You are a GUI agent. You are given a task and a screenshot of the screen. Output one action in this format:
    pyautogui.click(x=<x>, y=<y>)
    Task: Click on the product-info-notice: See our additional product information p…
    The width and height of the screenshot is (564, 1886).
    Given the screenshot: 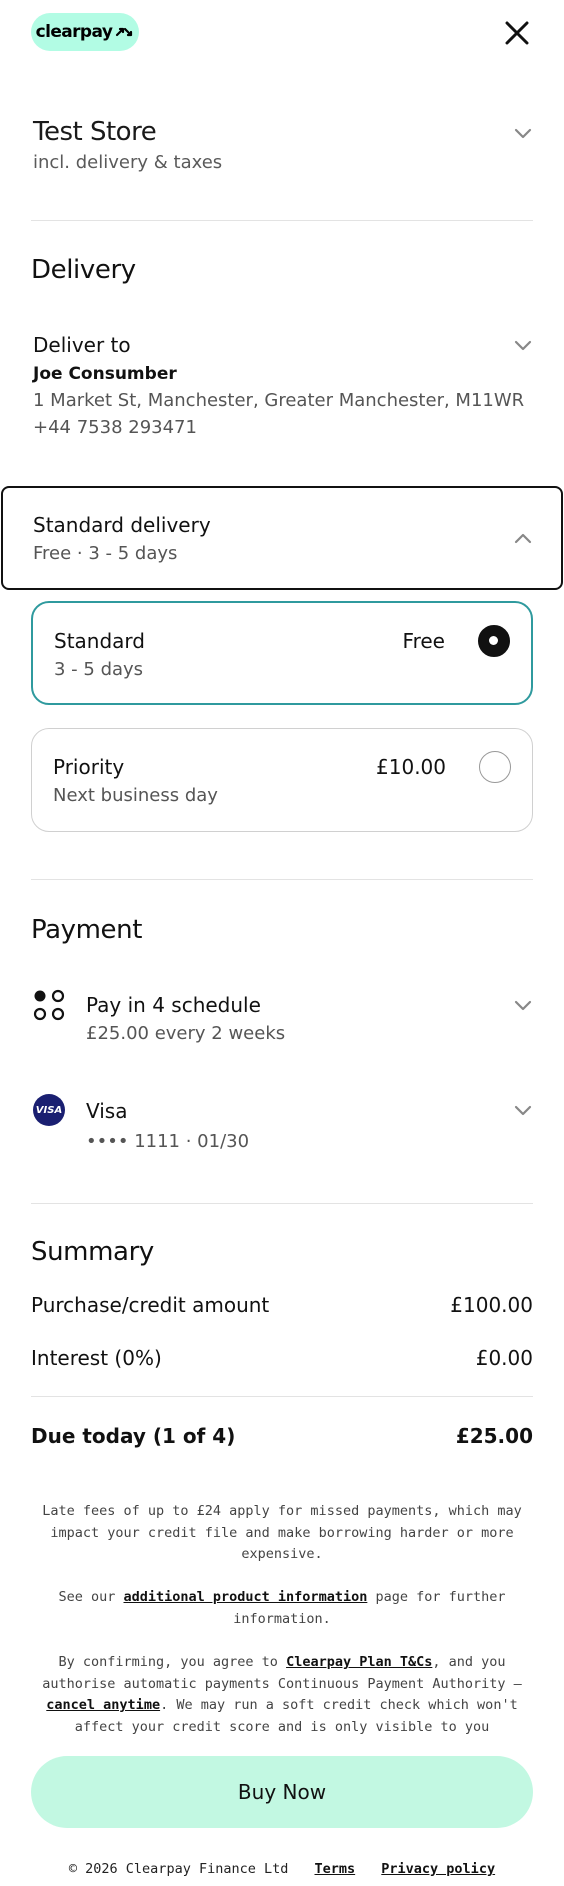 What is the action you would take?
    pyautogui.click(x=282, y=1608)
    